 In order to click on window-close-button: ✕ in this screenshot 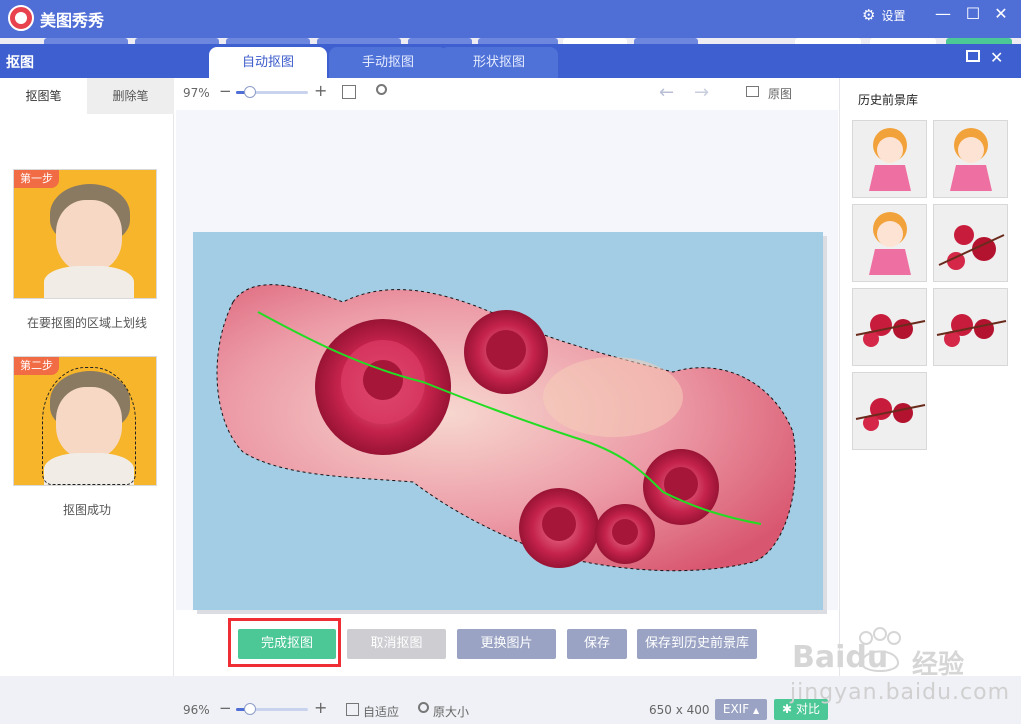, I will do `click(1001, 13)`.